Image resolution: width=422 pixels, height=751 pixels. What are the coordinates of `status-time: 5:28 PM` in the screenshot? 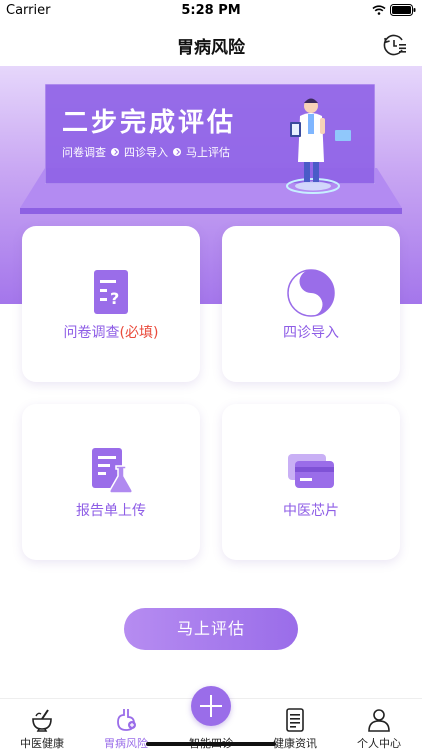 It's located at (211, 10).